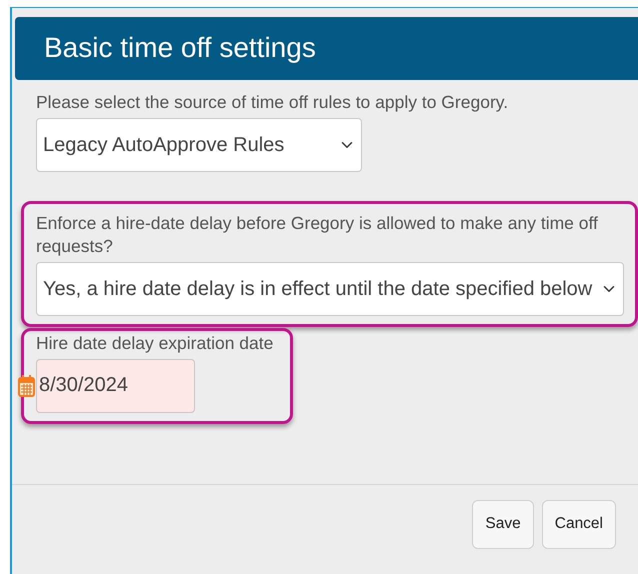 This screenshot has width=638, height=574. I want to click on field-label: Hire date delay expiration date, so click(155, 343).